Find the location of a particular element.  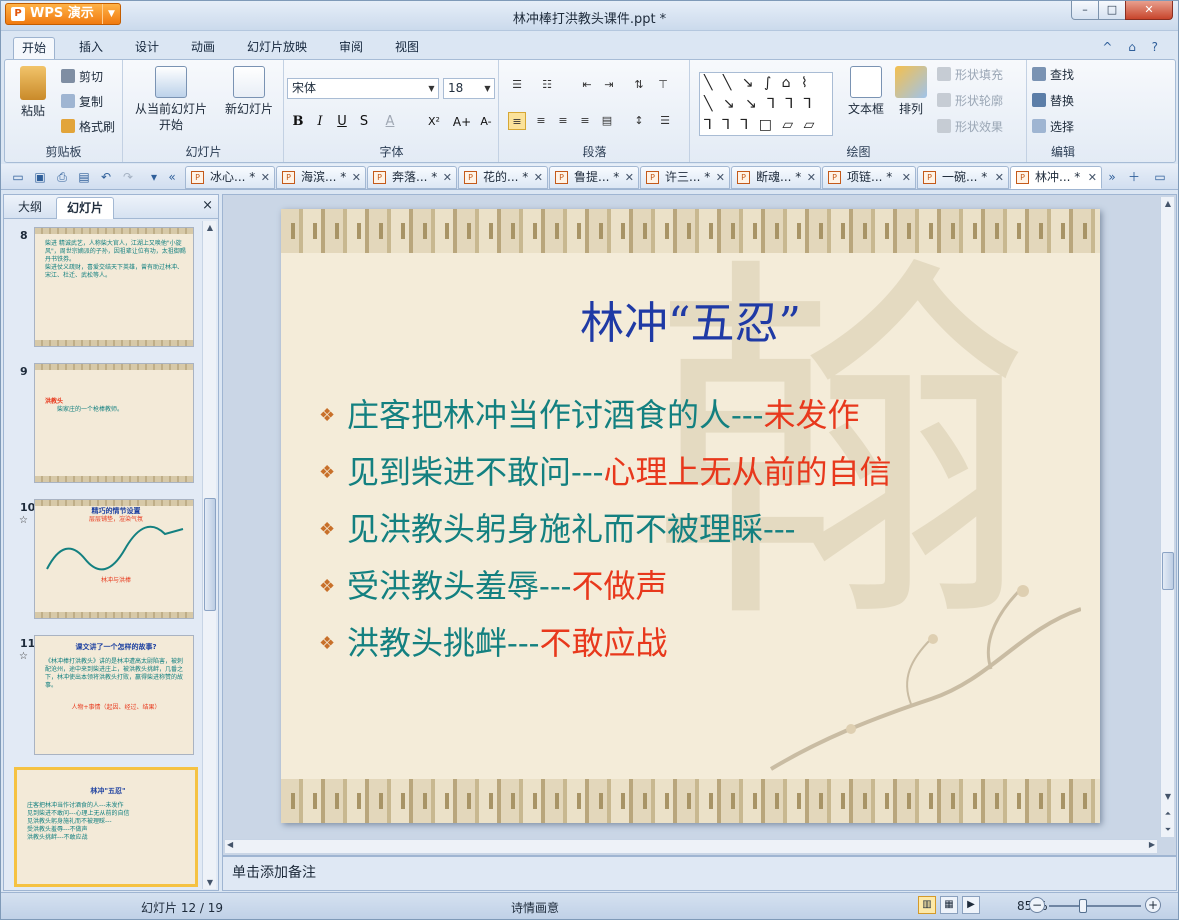

tab-insert: 插入 is located at coordinates (91, 48).